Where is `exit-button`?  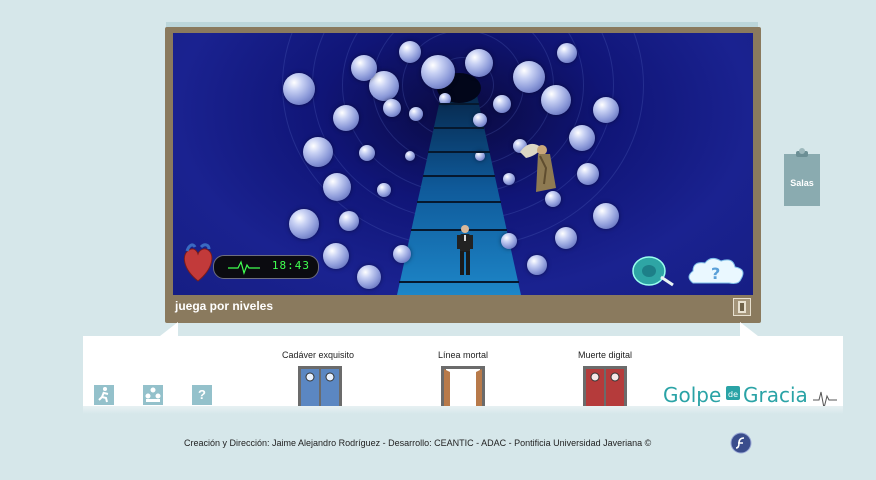
exit-button is located at coordinates (104, 395).